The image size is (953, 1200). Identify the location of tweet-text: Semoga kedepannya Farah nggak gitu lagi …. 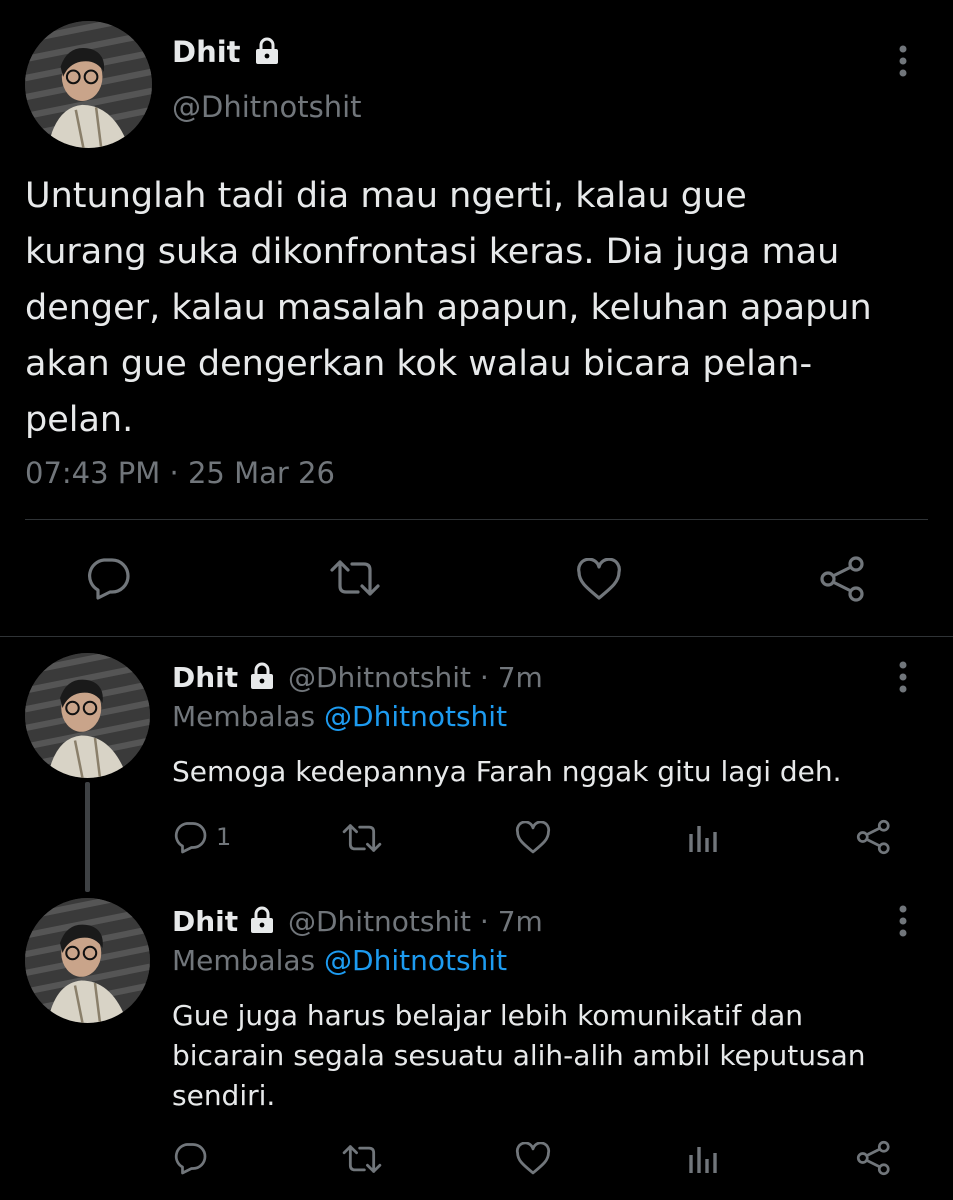
(507, 772).